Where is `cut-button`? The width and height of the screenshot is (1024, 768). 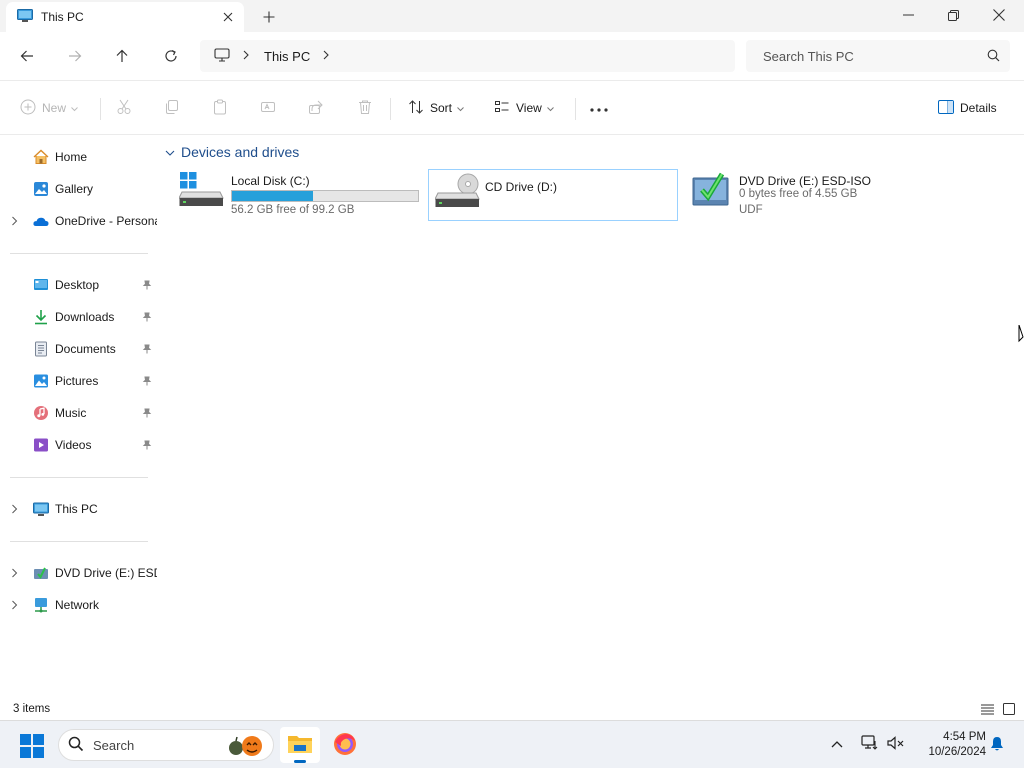
cut-button is located at coordinates (124, 108).